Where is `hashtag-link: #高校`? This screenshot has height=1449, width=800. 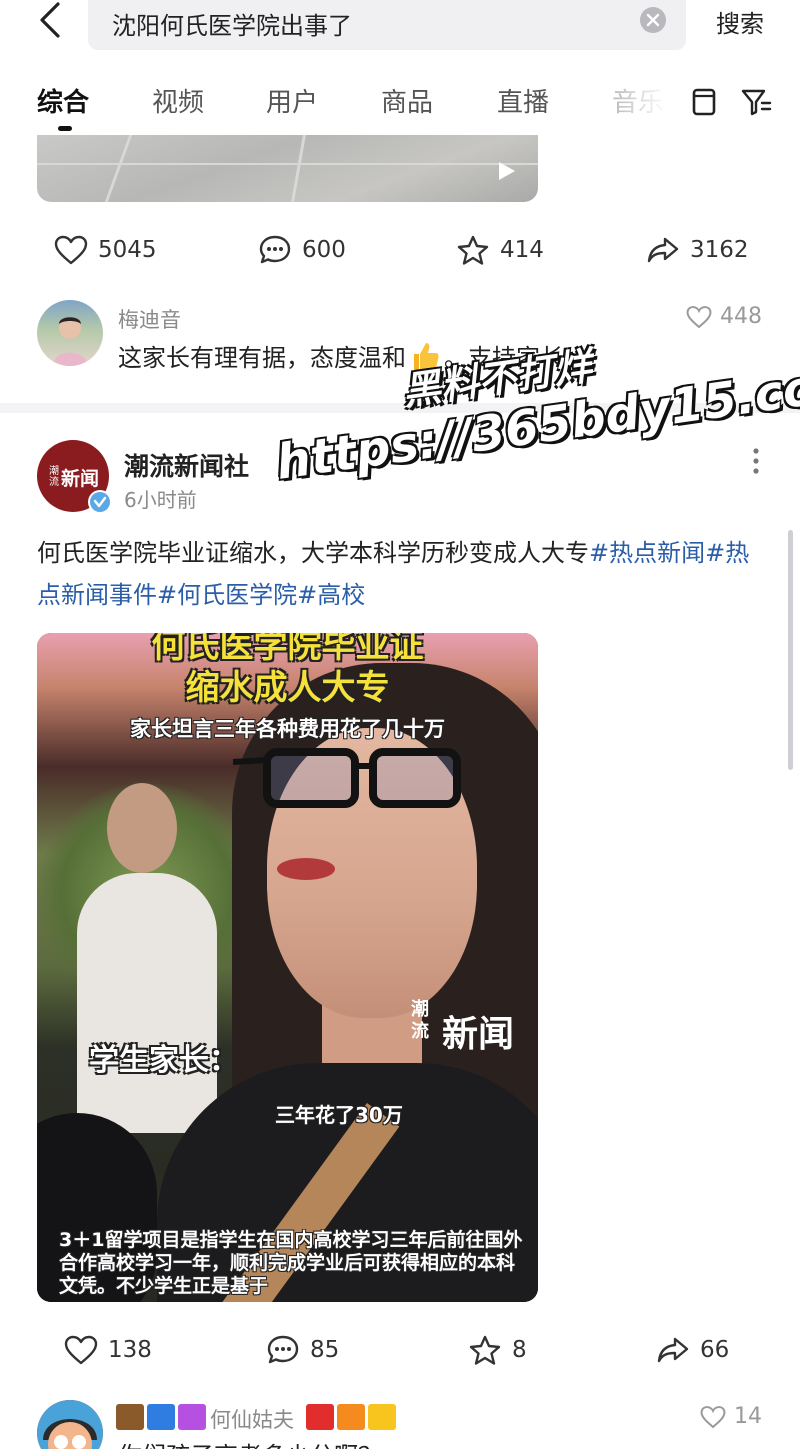
hashtag-link: #高校 is located at coordinates (331, 595).